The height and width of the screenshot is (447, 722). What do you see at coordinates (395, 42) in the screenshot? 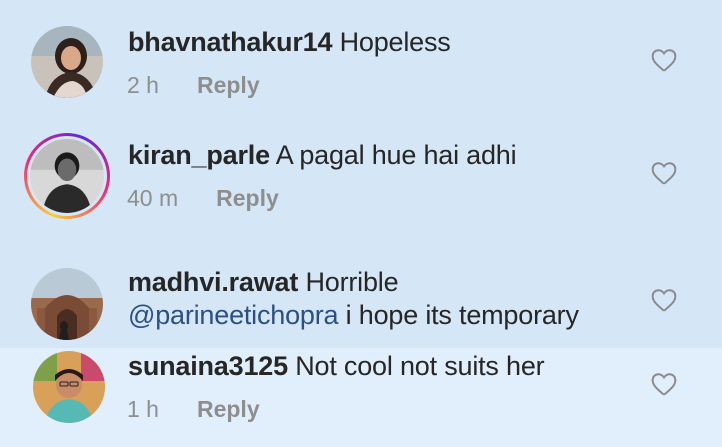
I see `comment-body: Hopeless` at bounding box center [395, 42].